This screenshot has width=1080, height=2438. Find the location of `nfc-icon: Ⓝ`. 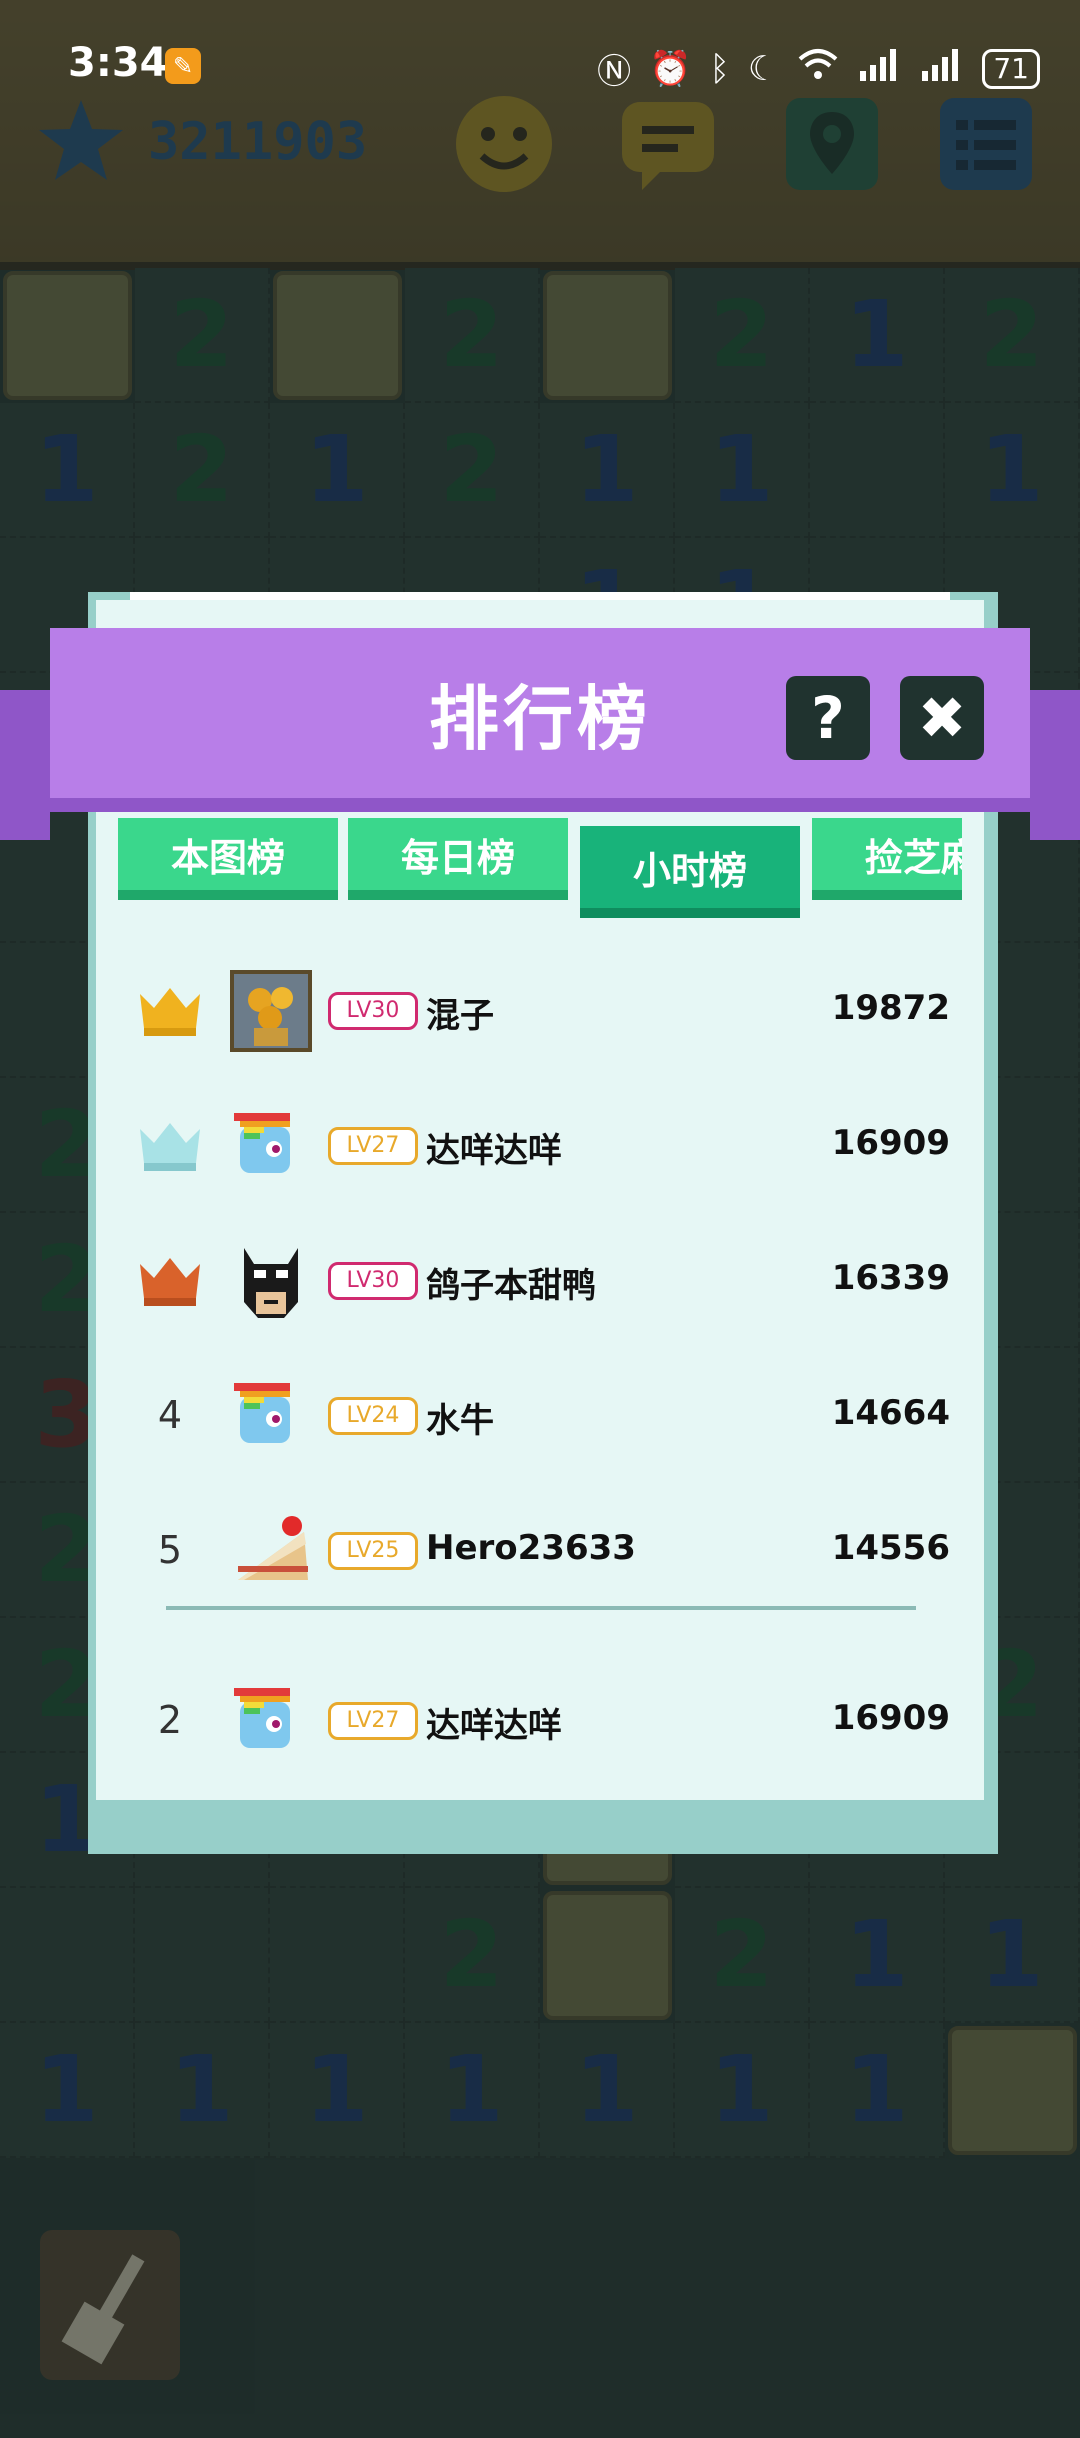

nfc-icon: Ⓝ is located at coordinates (614, 72).